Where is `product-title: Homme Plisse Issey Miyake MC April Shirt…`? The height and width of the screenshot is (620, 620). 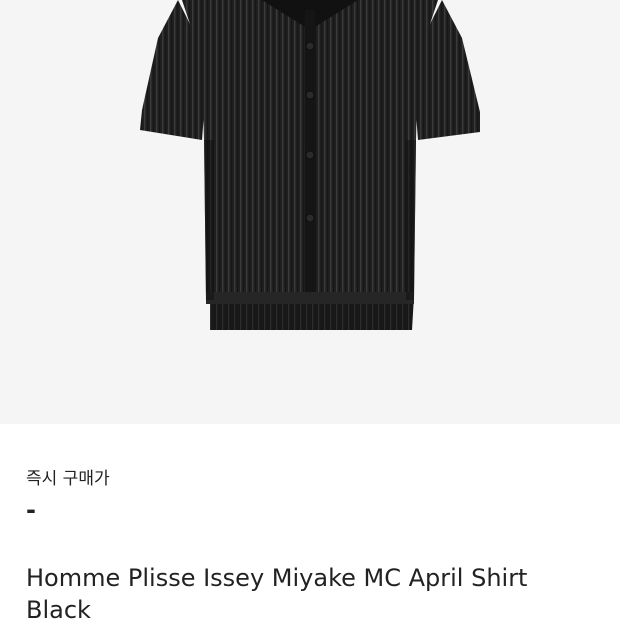 product-title: Homme Plisse Issey Miyake MC April Shirt… is located at coordinates (277, 592).